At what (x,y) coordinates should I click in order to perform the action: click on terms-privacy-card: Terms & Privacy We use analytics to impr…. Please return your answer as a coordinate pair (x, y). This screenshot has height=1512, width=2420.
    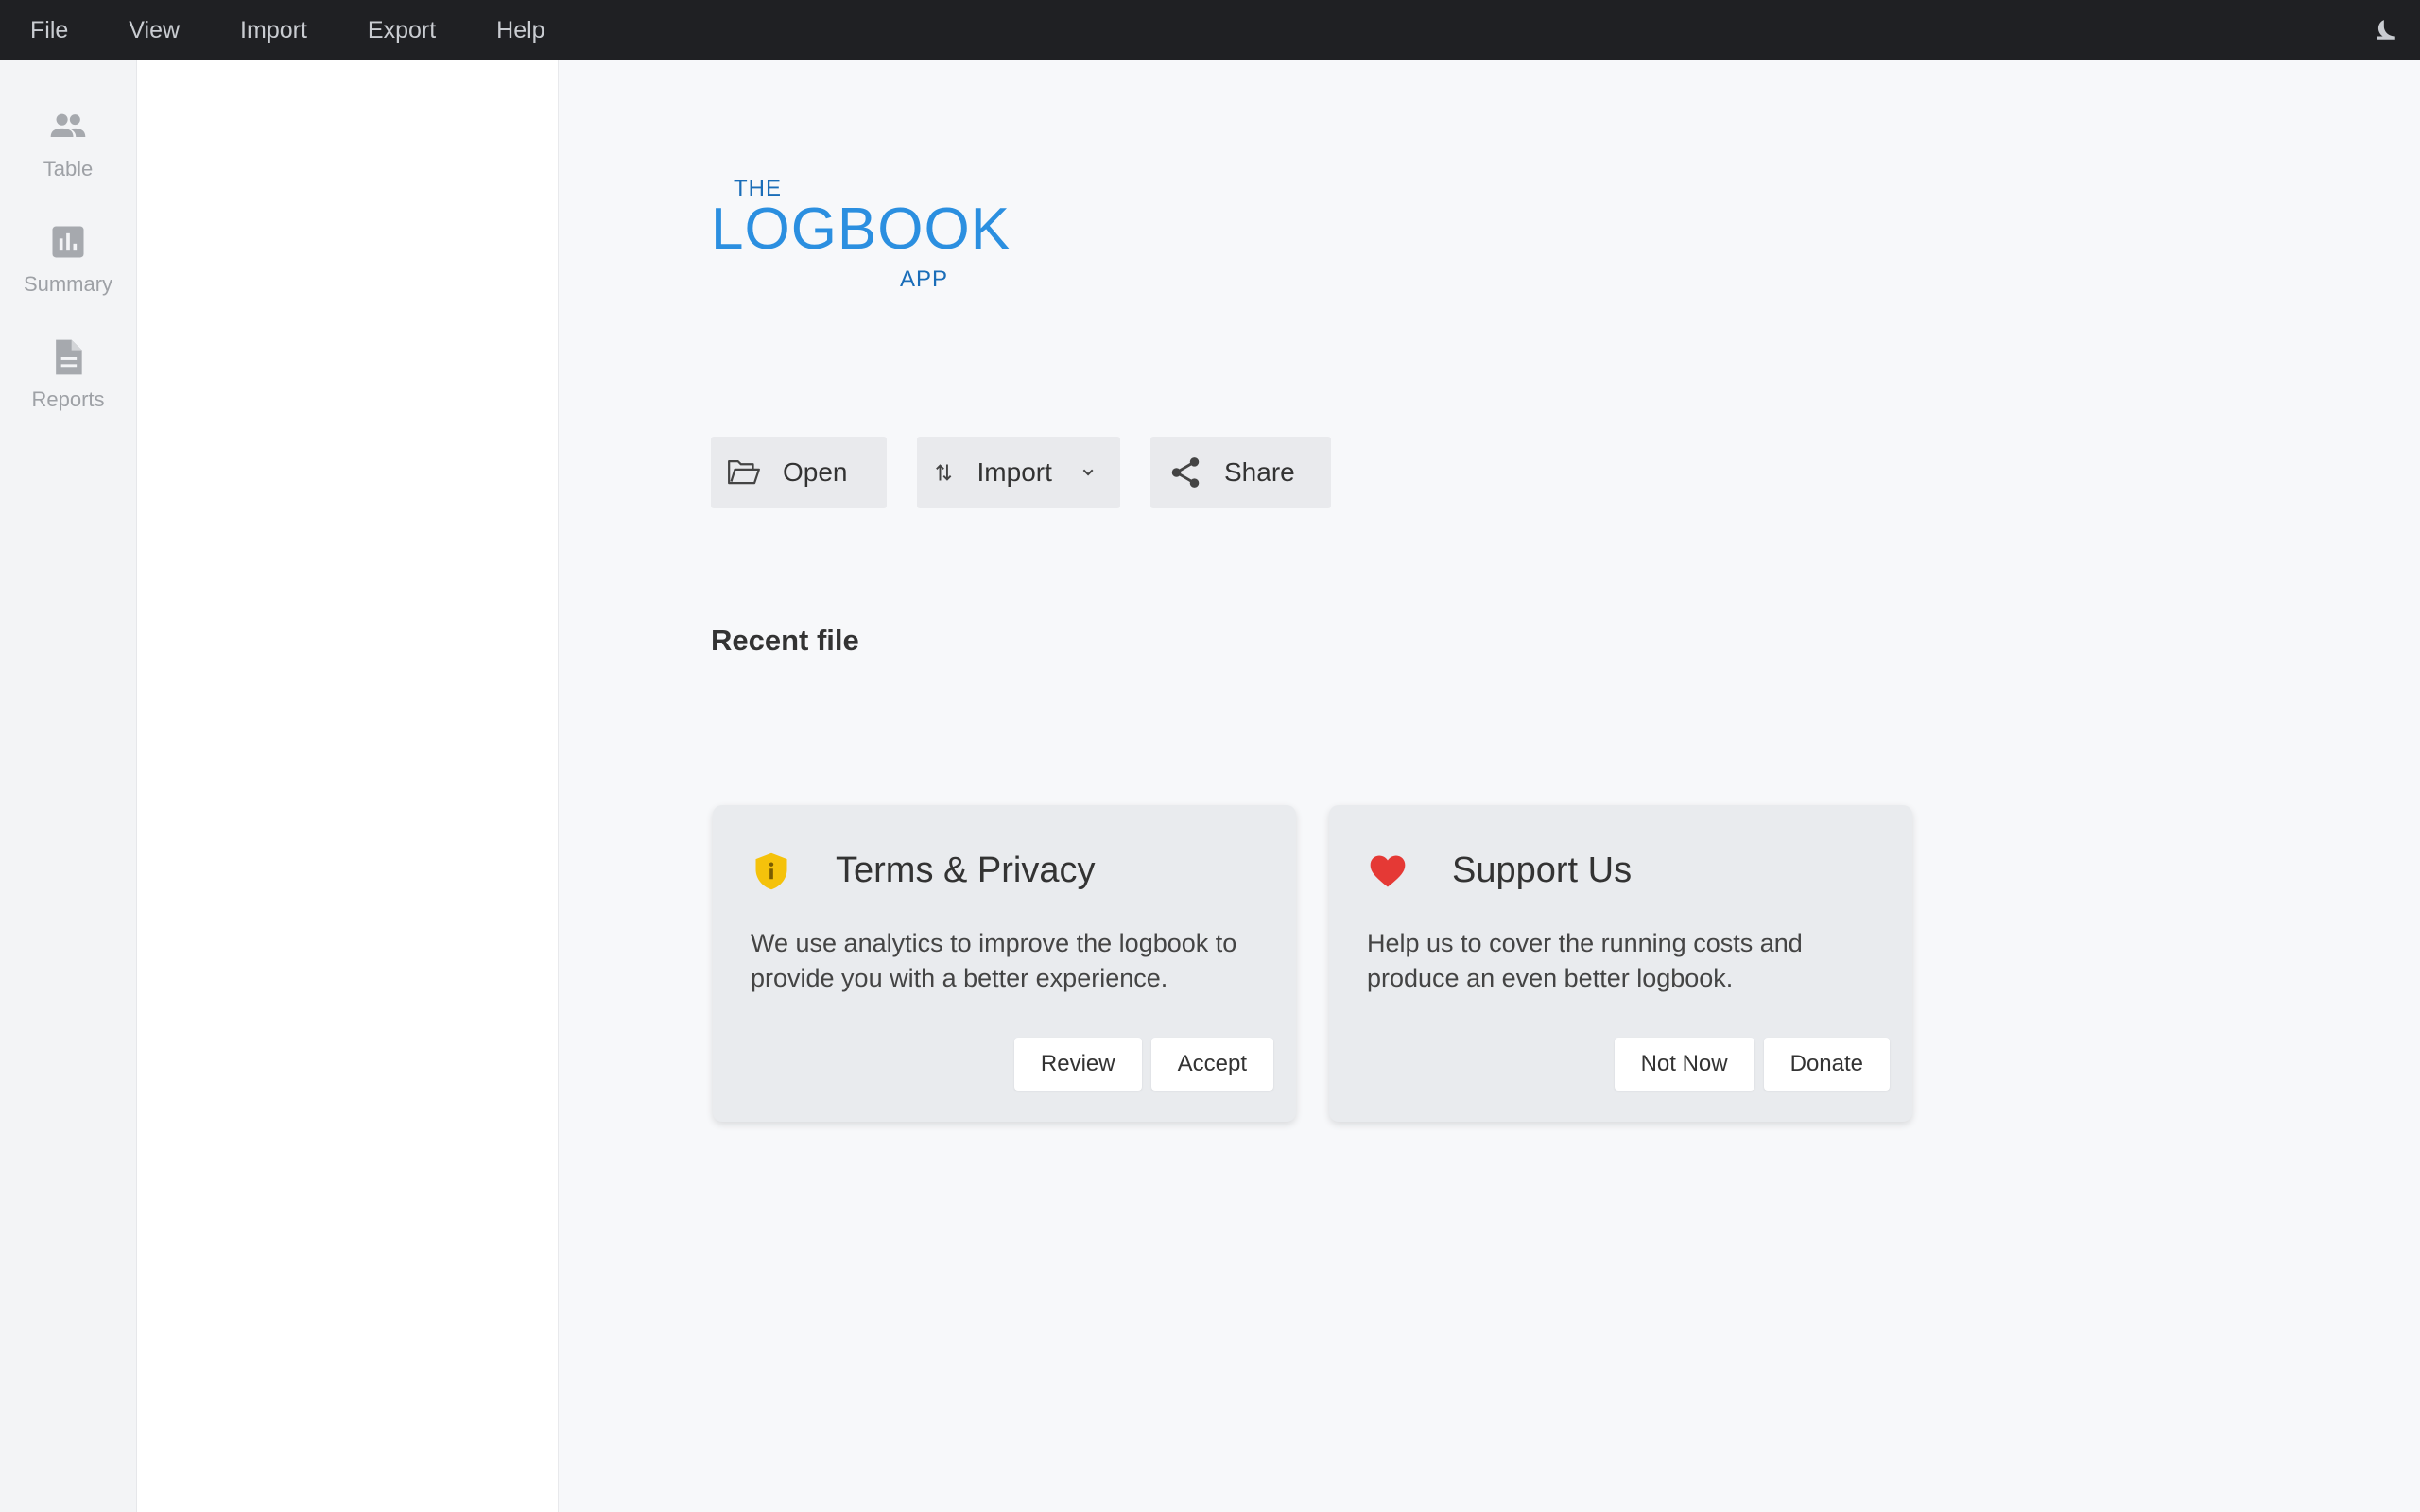
    Looking at the image, I should click on (1005, 963).